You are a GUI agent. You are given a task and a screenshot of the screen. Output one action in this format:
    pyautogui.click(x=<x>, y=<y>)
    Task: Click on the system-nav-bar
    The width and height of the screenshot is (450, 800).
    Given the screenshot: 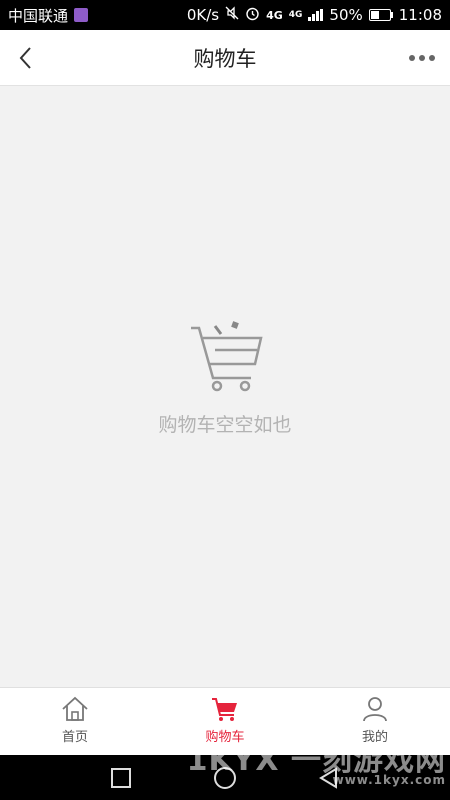 What is the action you would take?
    pyautogui.click(x=225, y=777)
    